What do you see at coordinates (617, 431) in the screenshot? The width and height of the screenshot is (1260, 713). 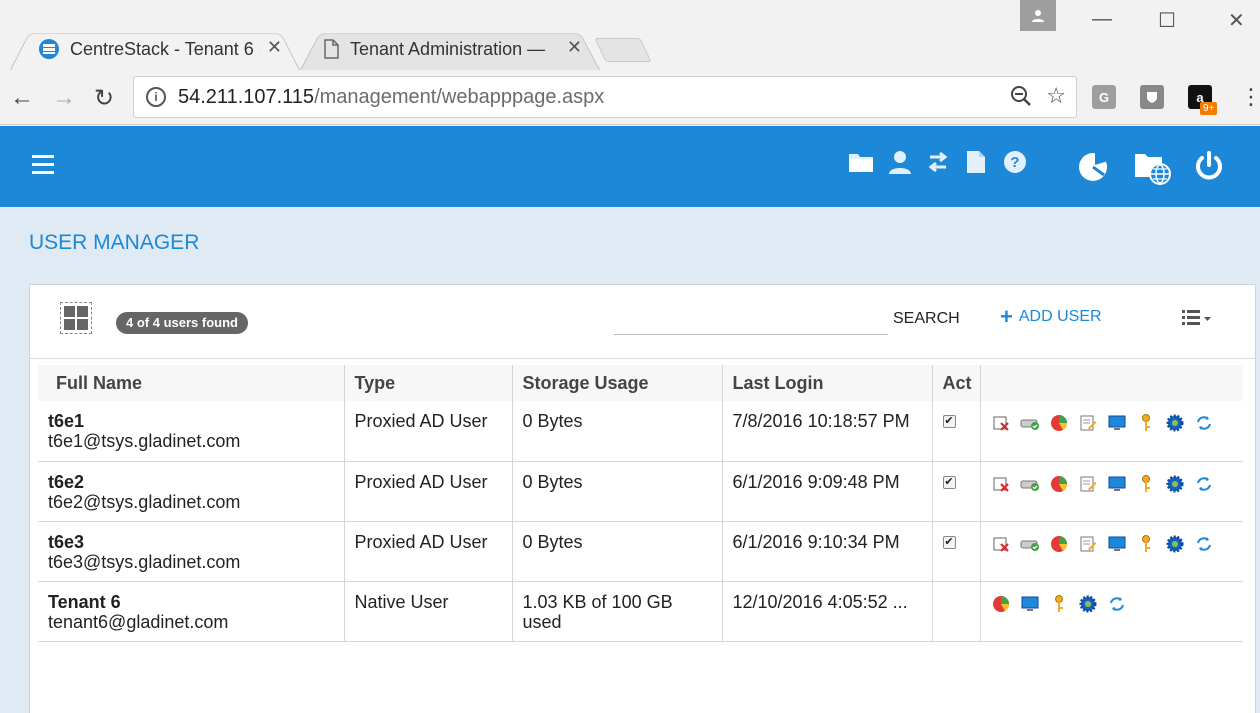 I see `storage-usage-cell: 0 Bytes` at bounding box center [617, 431].